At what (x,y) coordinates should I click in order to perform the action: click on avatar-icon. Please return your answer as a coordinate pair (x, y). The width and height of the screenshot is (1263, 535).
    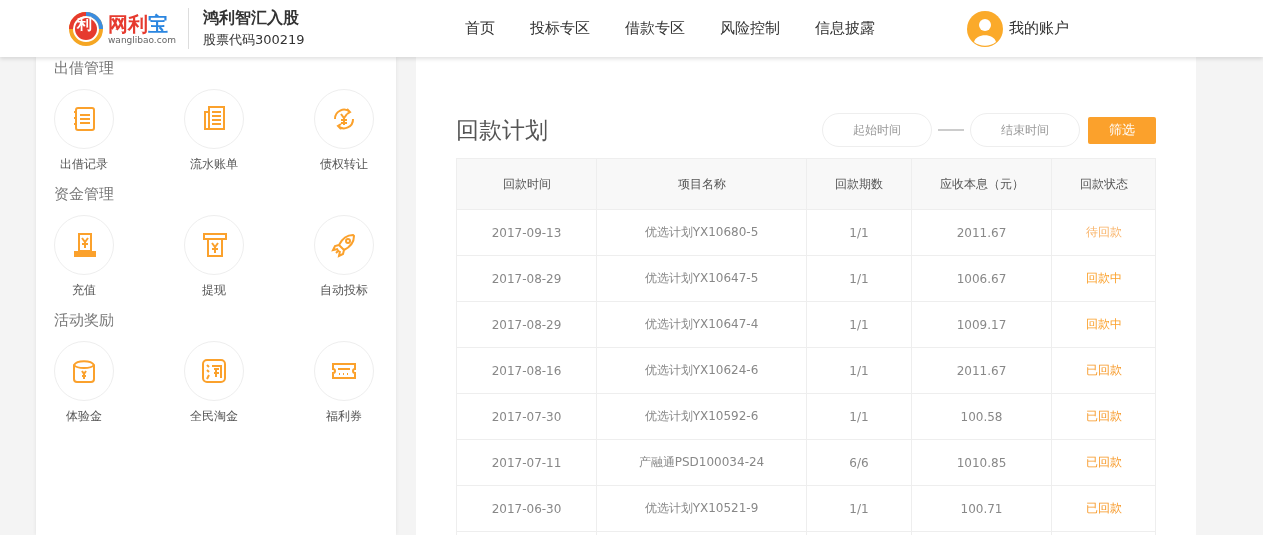
    Looking at the image, I should click on (984, 28).